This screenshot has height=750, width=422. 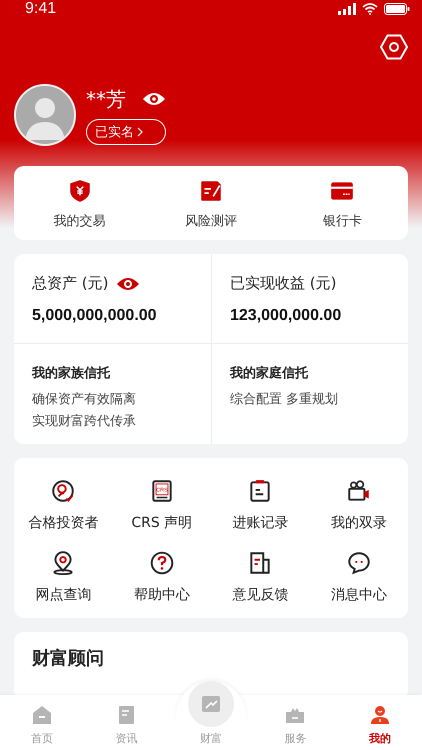 What do you see at coordinates (126, 131) in the screenshot?
I see `verified-badge: 已实名` at bounding box center [126, 131].